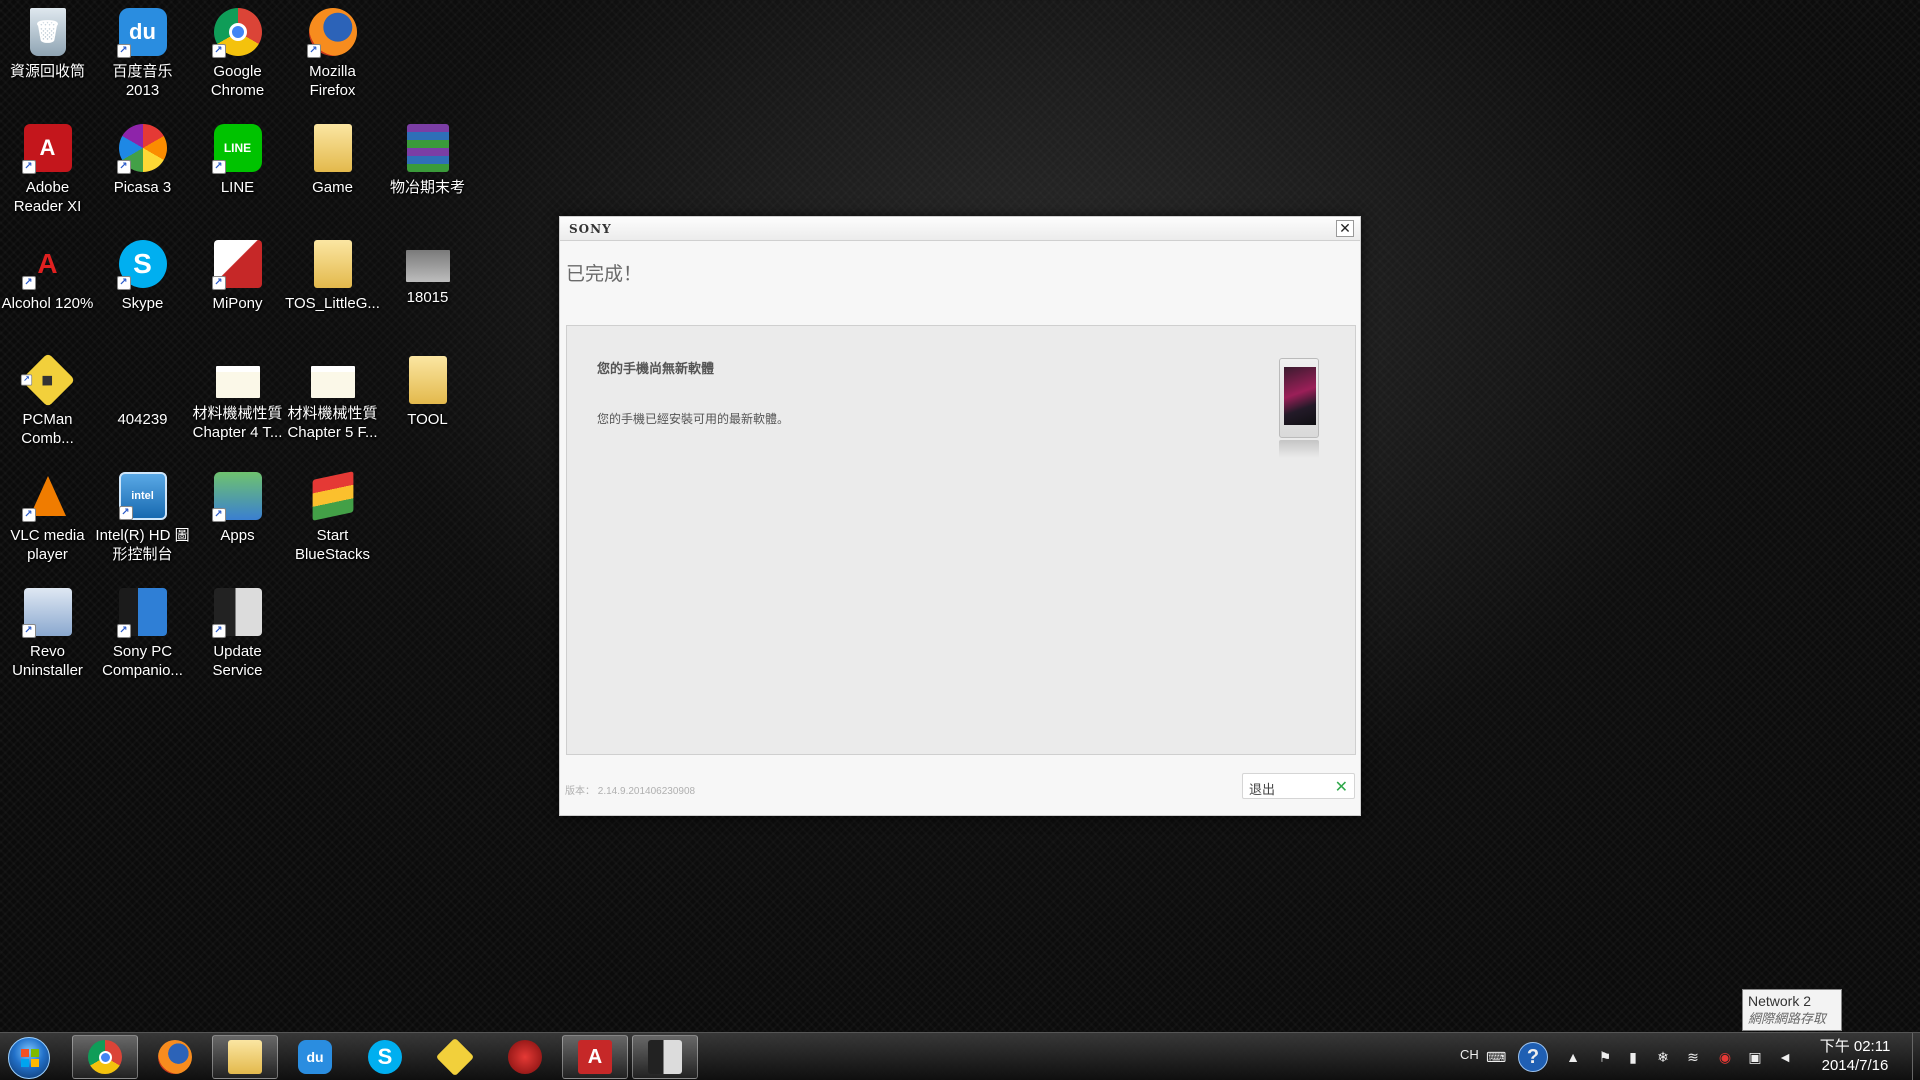 The width and height of the screenshot is (1920, 1080). What do you see at coordinates (142, 60) in the screenshot?
I see `desktop-icon-baidu-music: du ↗ 百度音乐 2013` at bounding box center [142, 60].